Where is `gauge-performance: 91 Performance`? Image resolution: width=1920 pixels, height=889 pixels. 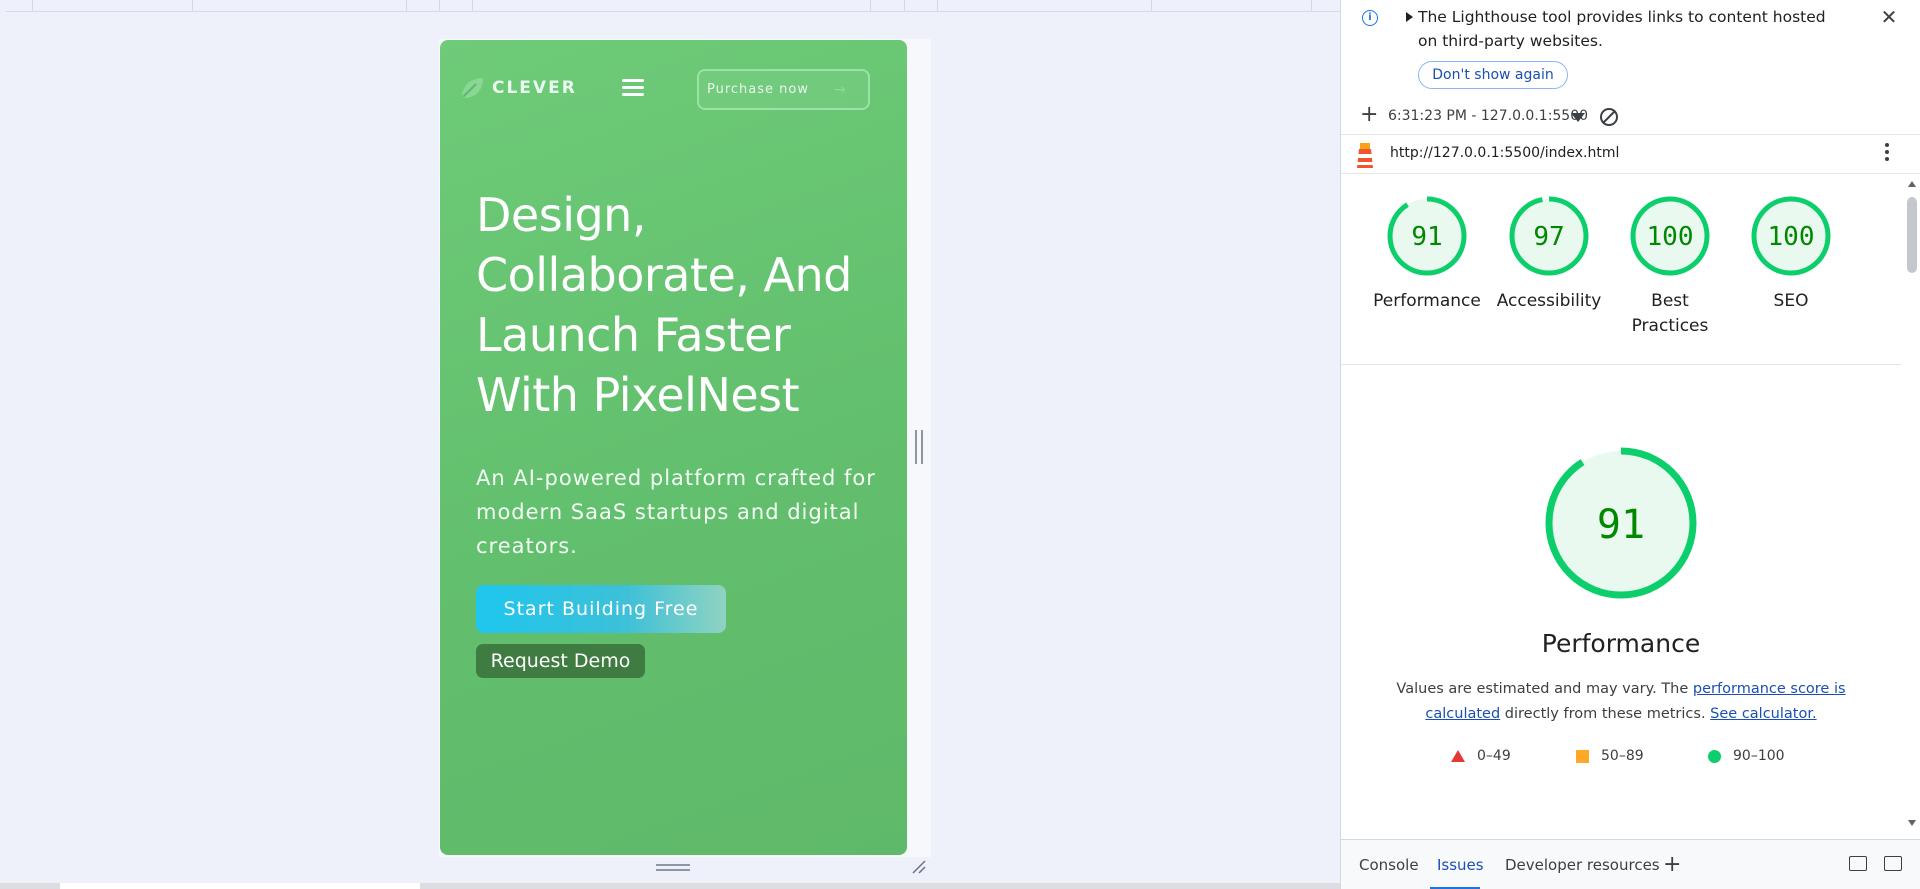
gauge-performance: 91 Performance is located at coordinates (1427, 254).